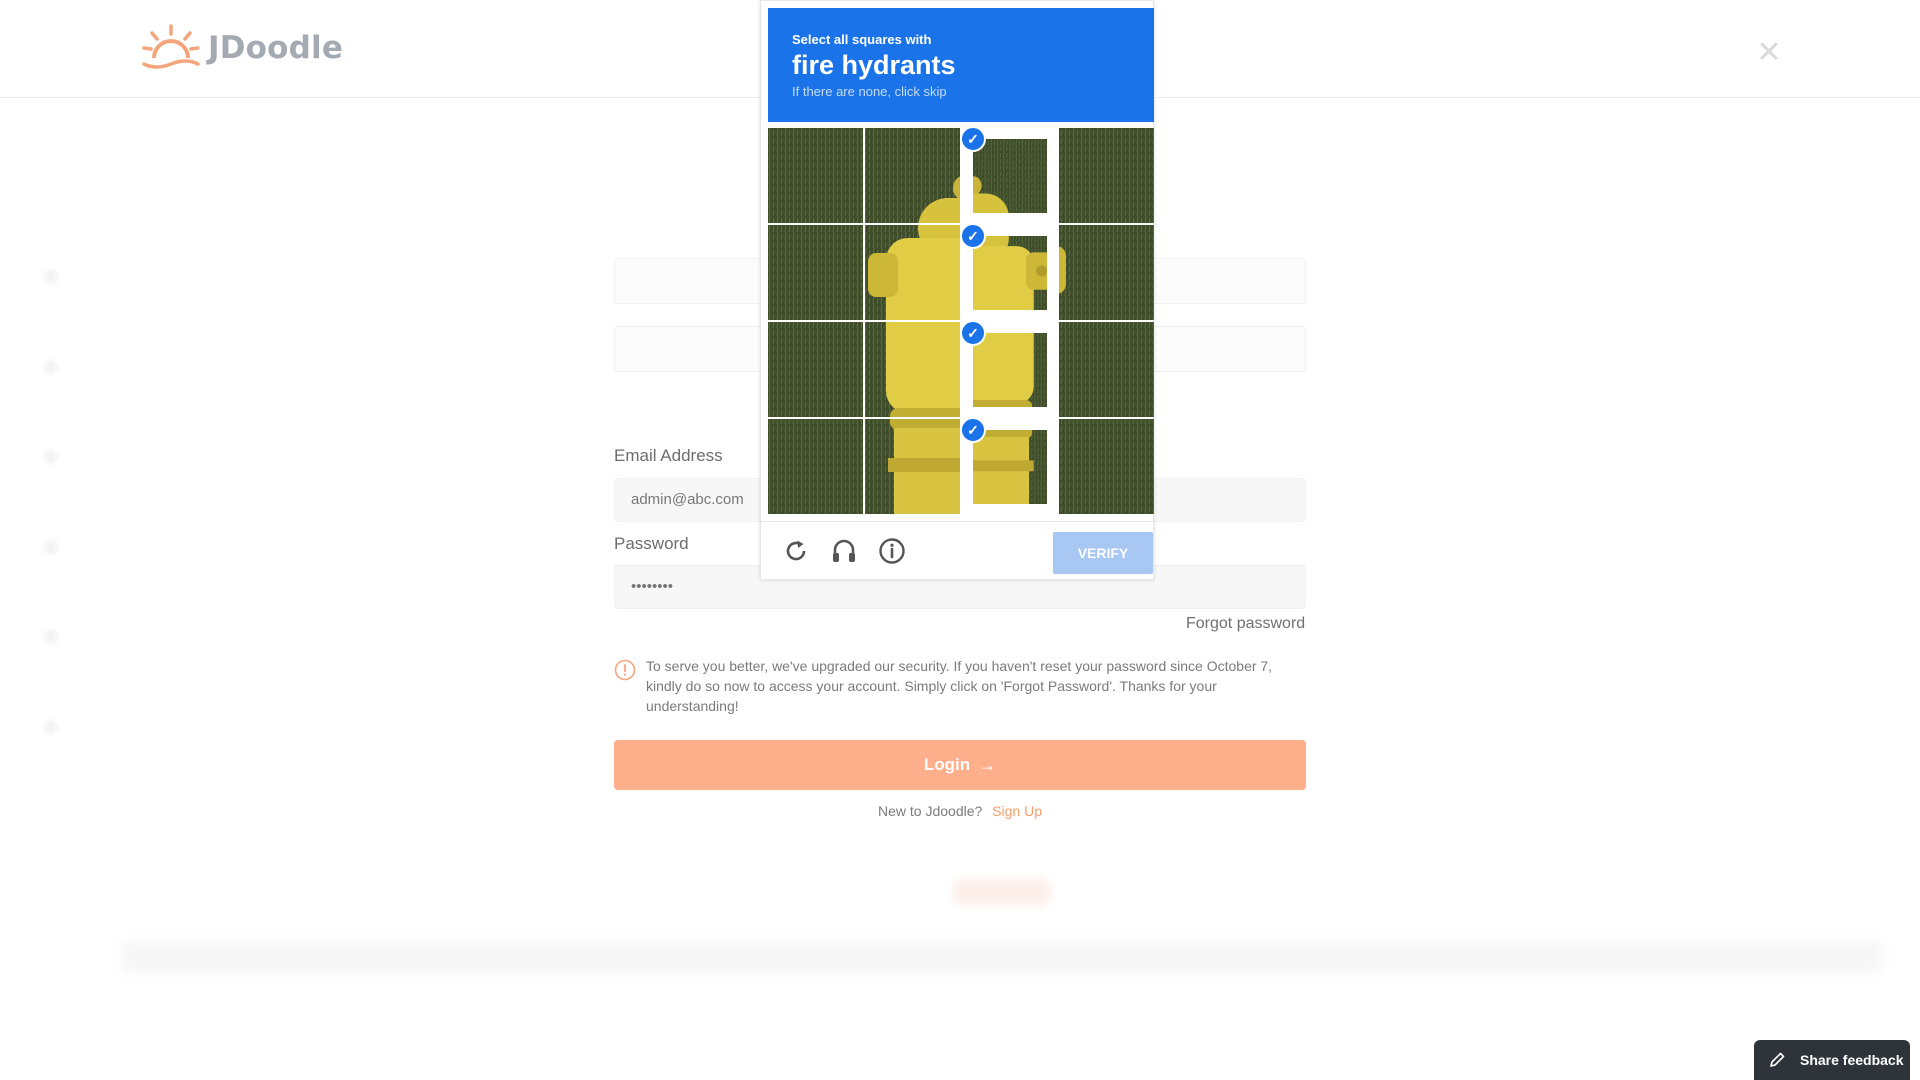 This screenshot has width=1920, height=1080. What do you see at coordinates (1002, 957) in the screenshot?
I see `background-bar` at bounding box center [1002, 957].